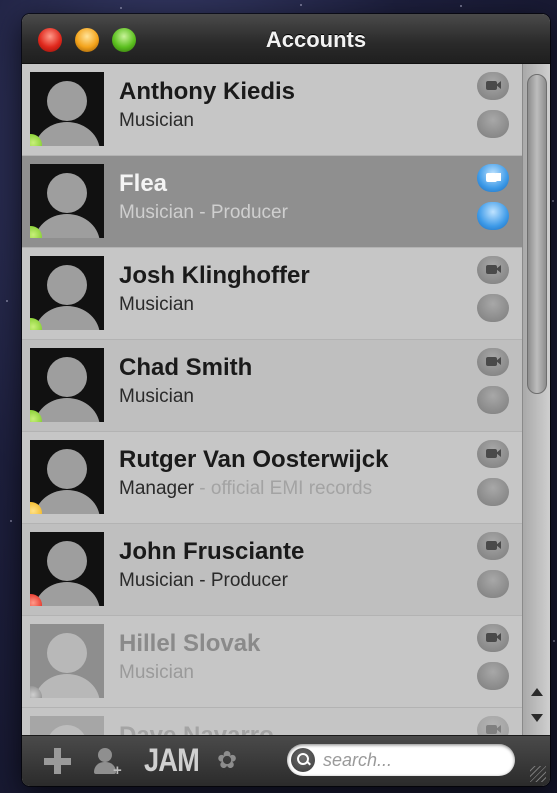 Image resolution: width=557 pixels, height=793 pixels. What do you see at coordinates (214, 275) in the screenshot?
I see `contact-name: Josh Klinghoffer` at bounding box center [214, 275].